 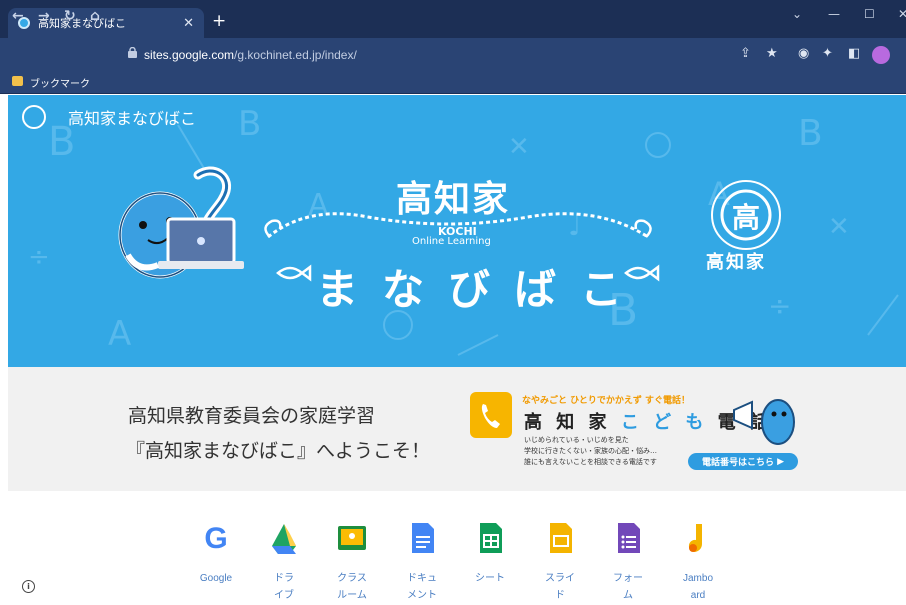 What do you see at coordinates (491, 415) in the screenshot?
I see `phone-icon` at bounding box center [491, 415].